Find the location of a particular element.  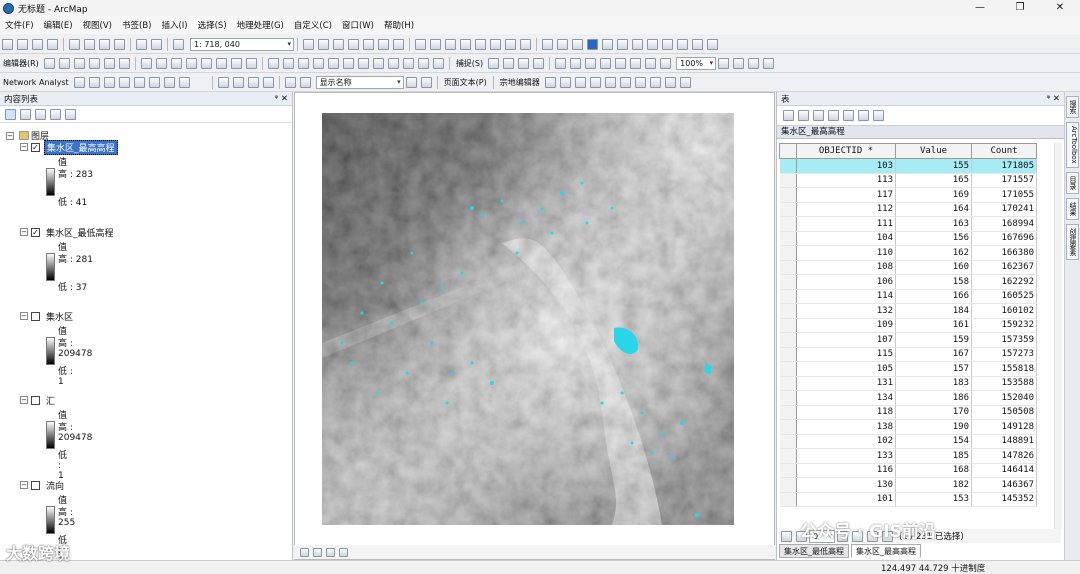

table-cell: 132 is located at coordinates (846, 311).